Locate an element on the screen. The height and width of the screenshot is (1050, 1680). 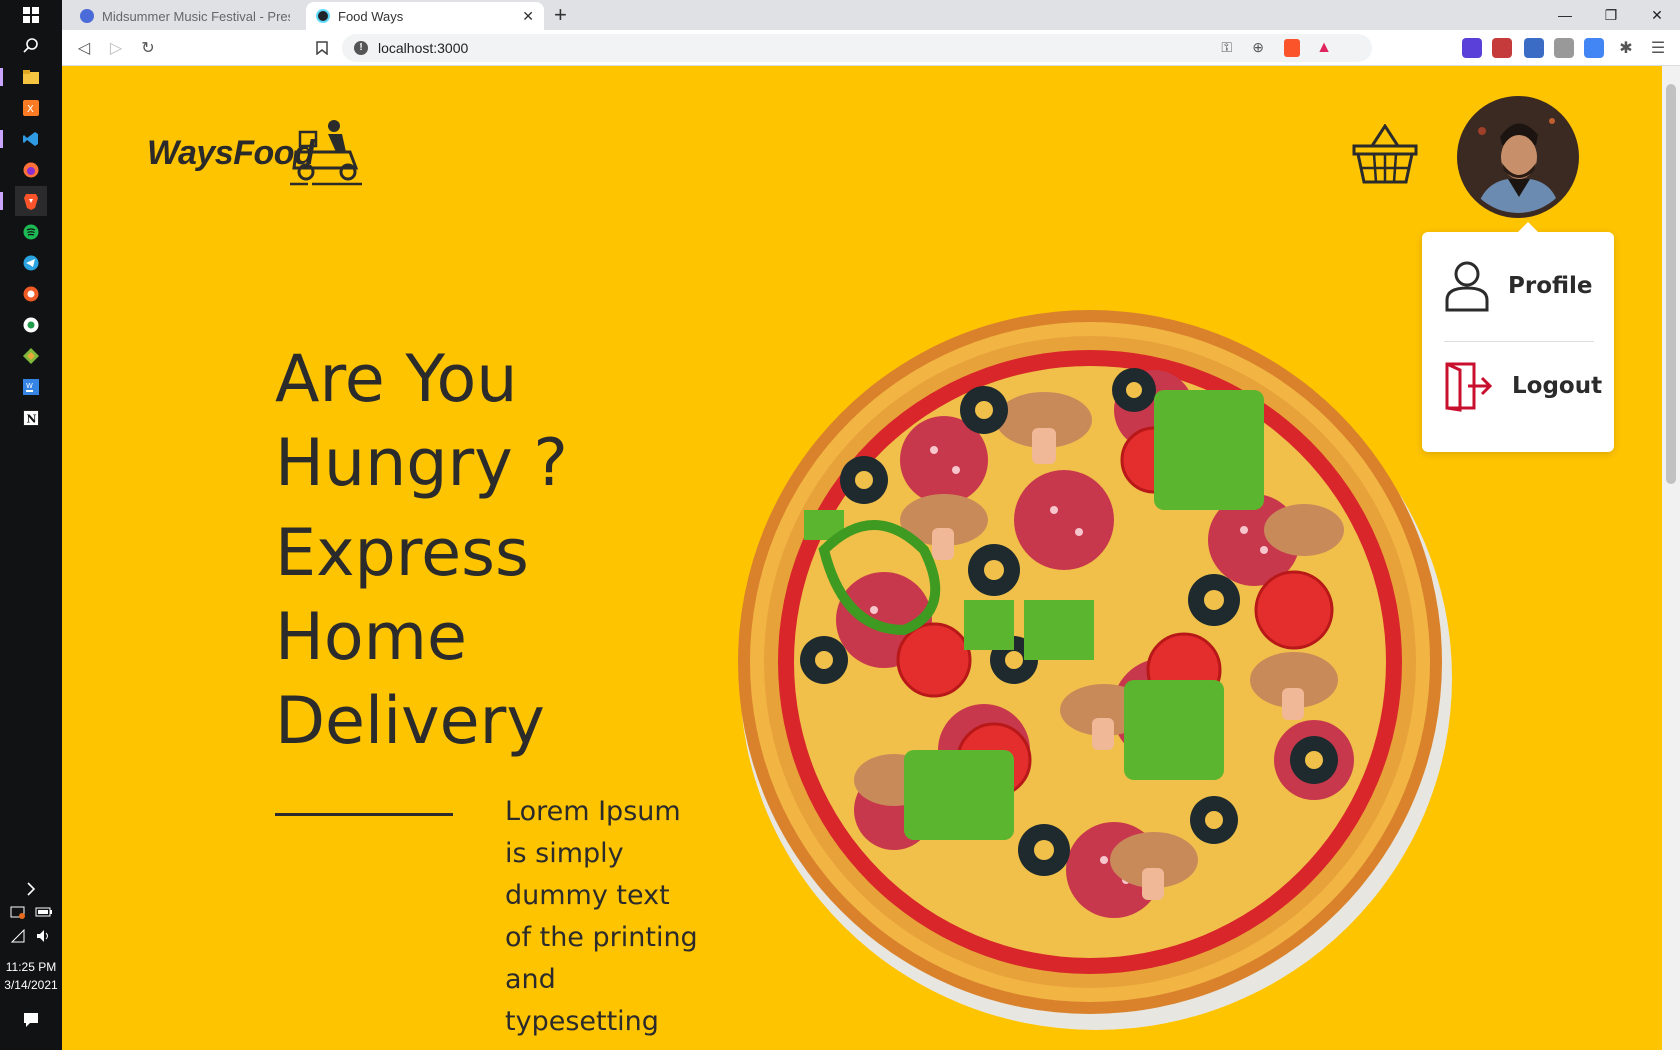
back-icon: ◁ is located at coordinates (84, 48).